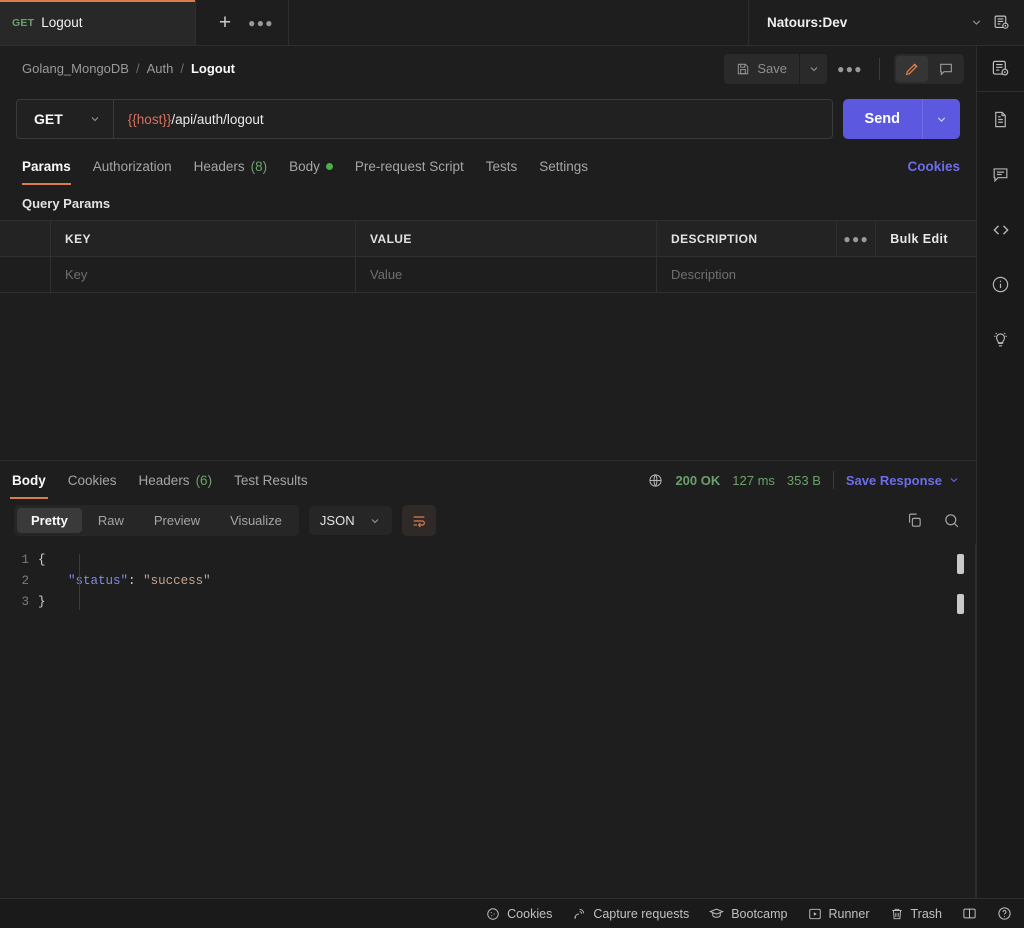  I want to click on tab-pre-request-script: Pre-request Script, so click(409, 166).